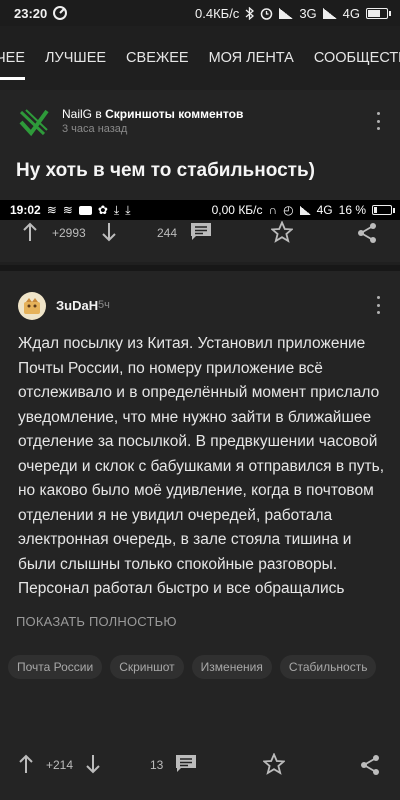  Describe the element at coordinates (116, 209) in the screenshot. I see `download-icon: ⤓` at that location.